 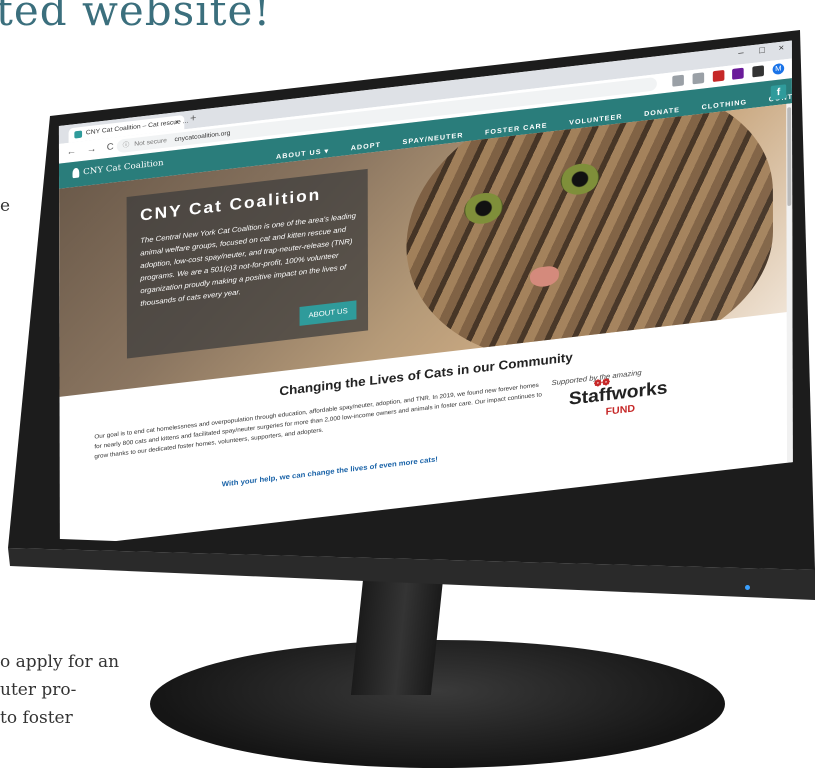 I want to click on maximize-button: □, so click(x=762, y=50).